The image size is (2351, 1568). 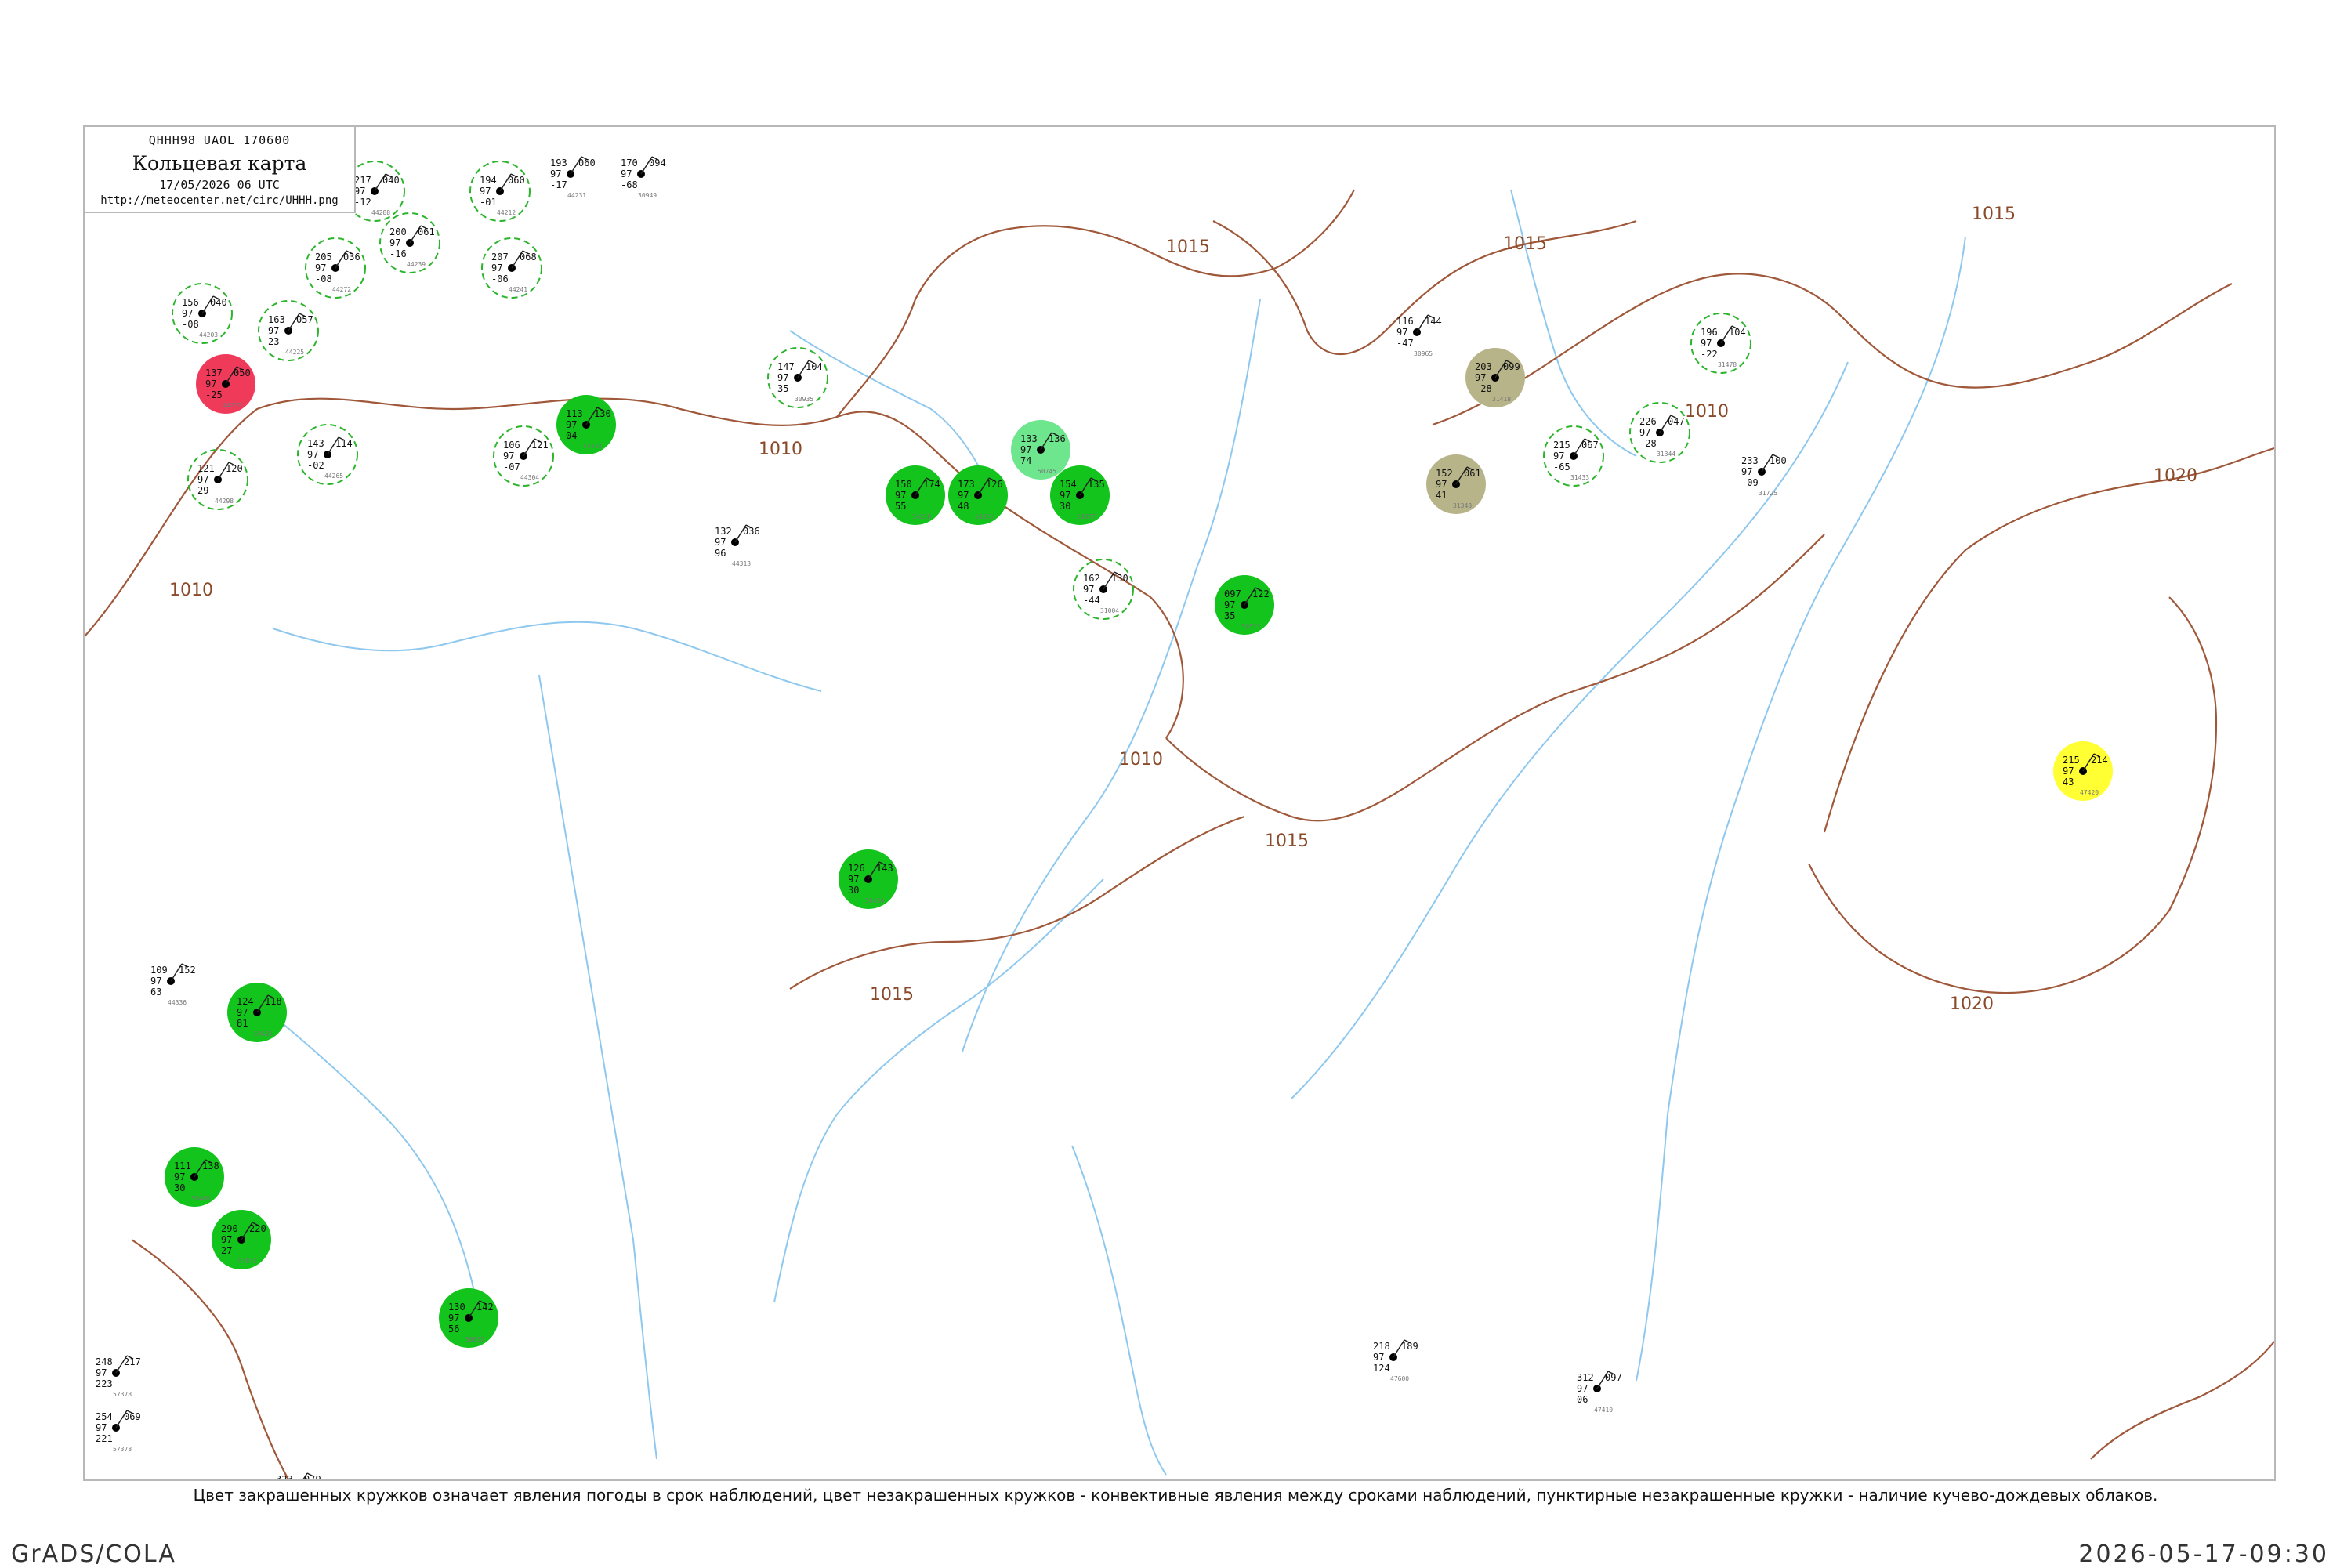 I want to click on station-value: -07, so click(x=511, y=467).